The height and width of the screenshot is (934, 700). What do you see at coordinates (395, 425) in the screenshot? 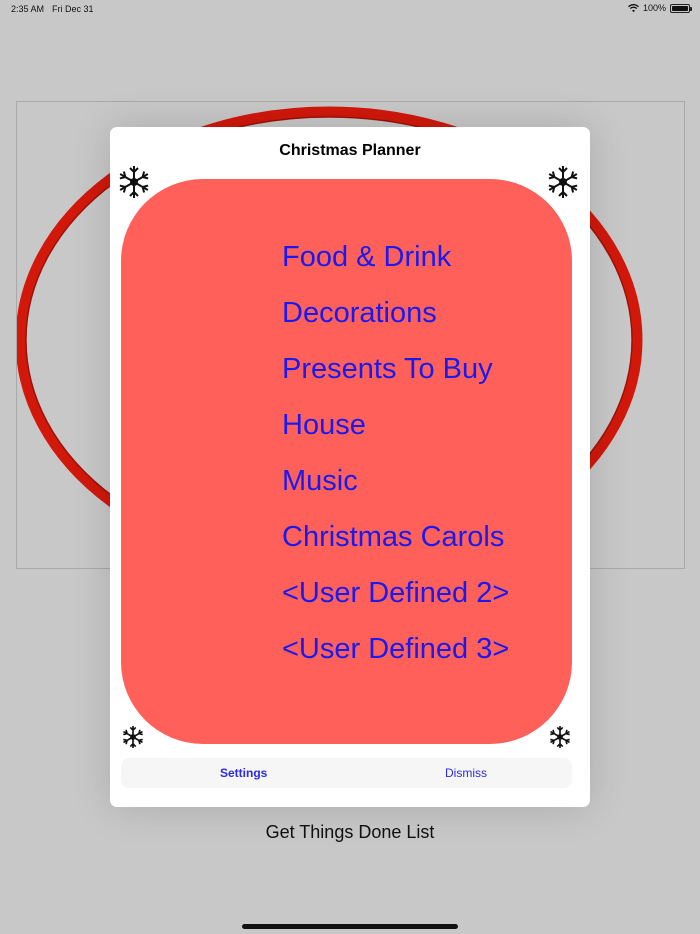
I see `menu-item-house: House` at bounding box center [395, 425].